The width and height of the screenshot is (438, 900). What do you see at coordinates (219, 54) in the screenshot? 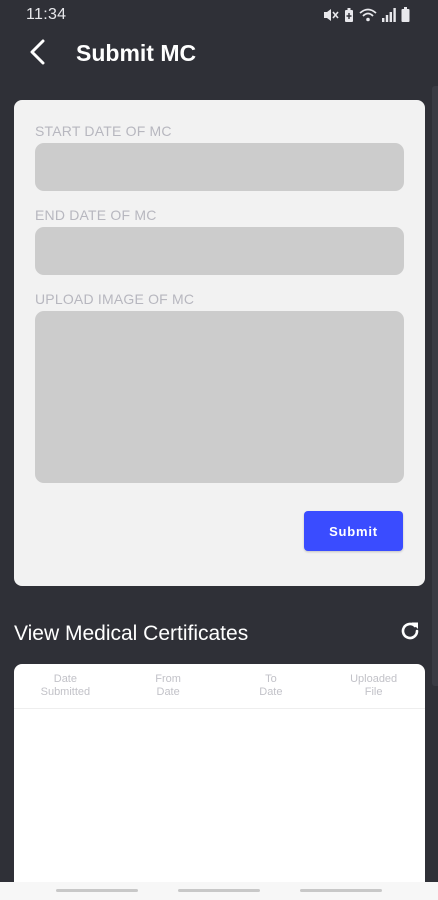
I see `app-bar: Submit MC` at bounding box center [219, 54].